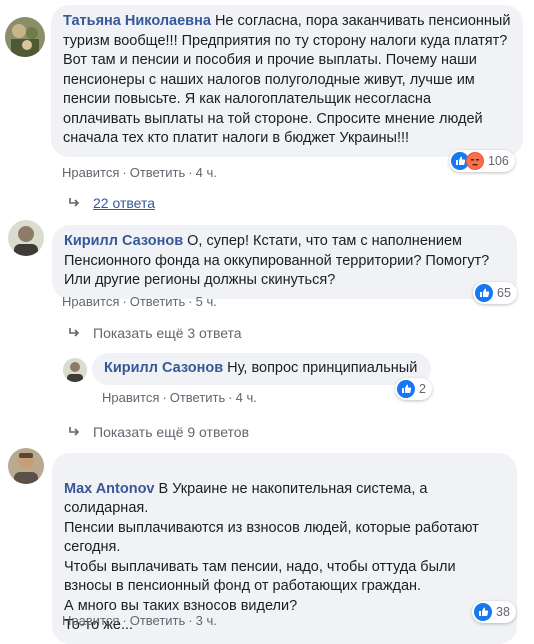 The width and height of the screenshot is (534, 644). What do you see at coordinates (322, 368) in the screenshot?
I see `comment-text: Ну, вопрос принципиальный` at bounding box center [322, 368].